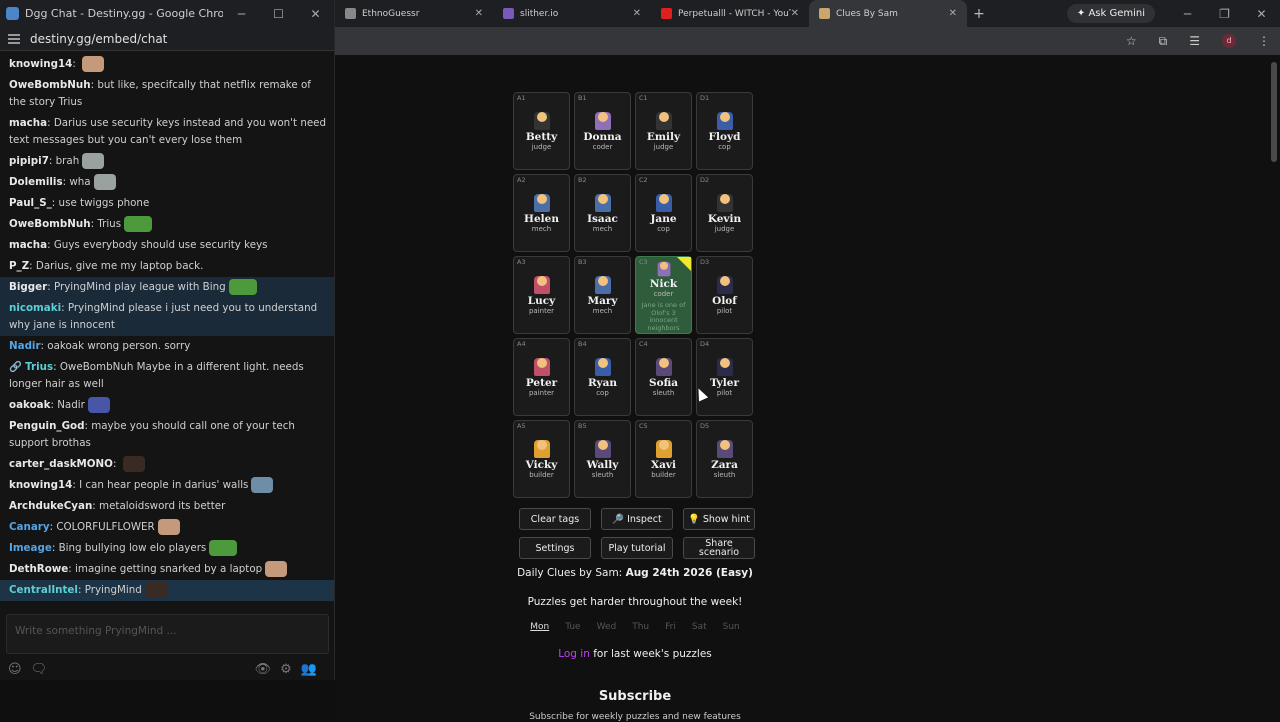 The height and width of the screenshot is (722, 1280). What do you see at coordinates (541, 147) in the screenshot?
I see `suspect-role: judge` at bounding box center [541, 147].